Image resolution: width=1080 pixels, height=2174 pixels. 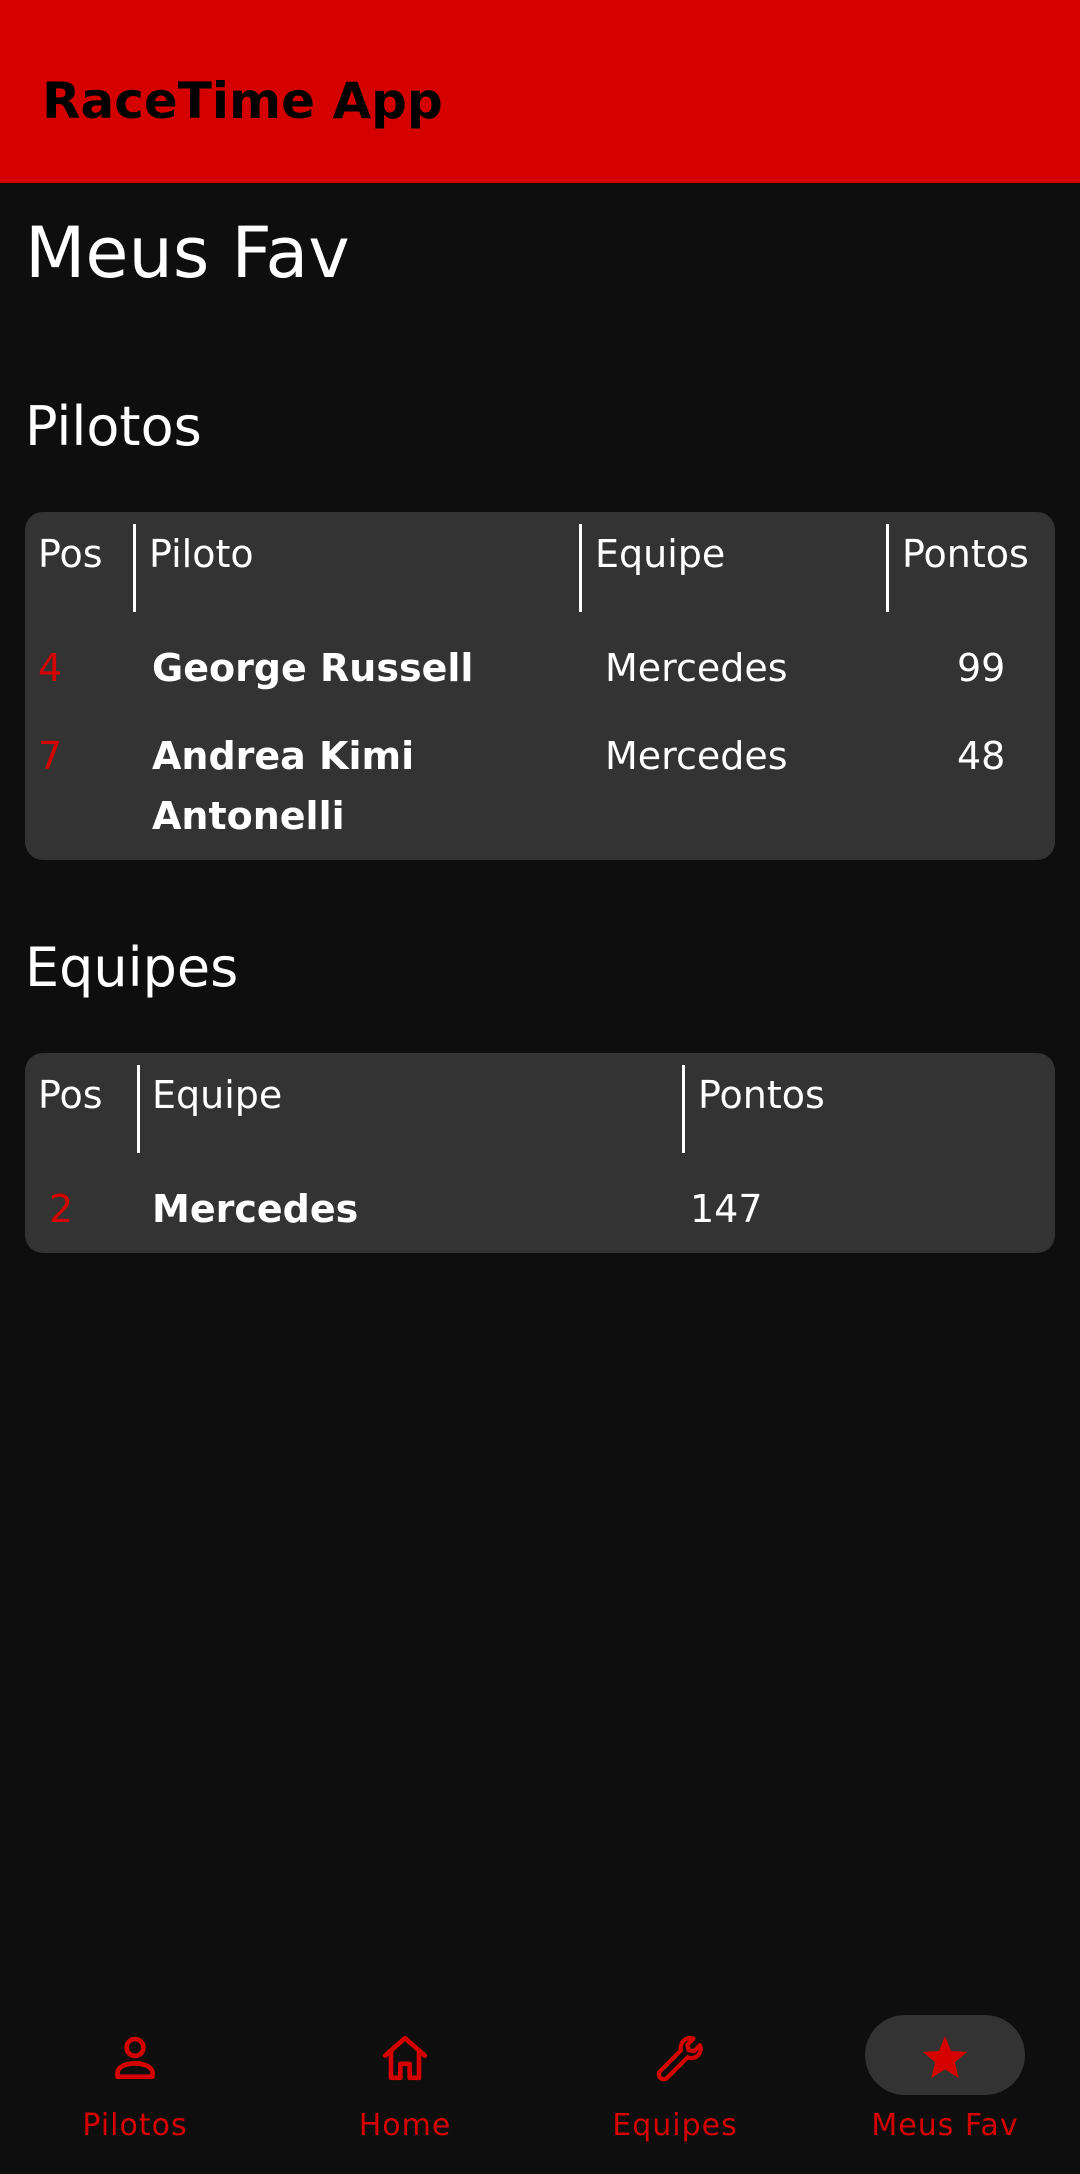 What do you see at coordinates (217, 1095) in the screenshot?
I see `equipes-header-equipe: Equipe` at bounding box center [217, 1095].